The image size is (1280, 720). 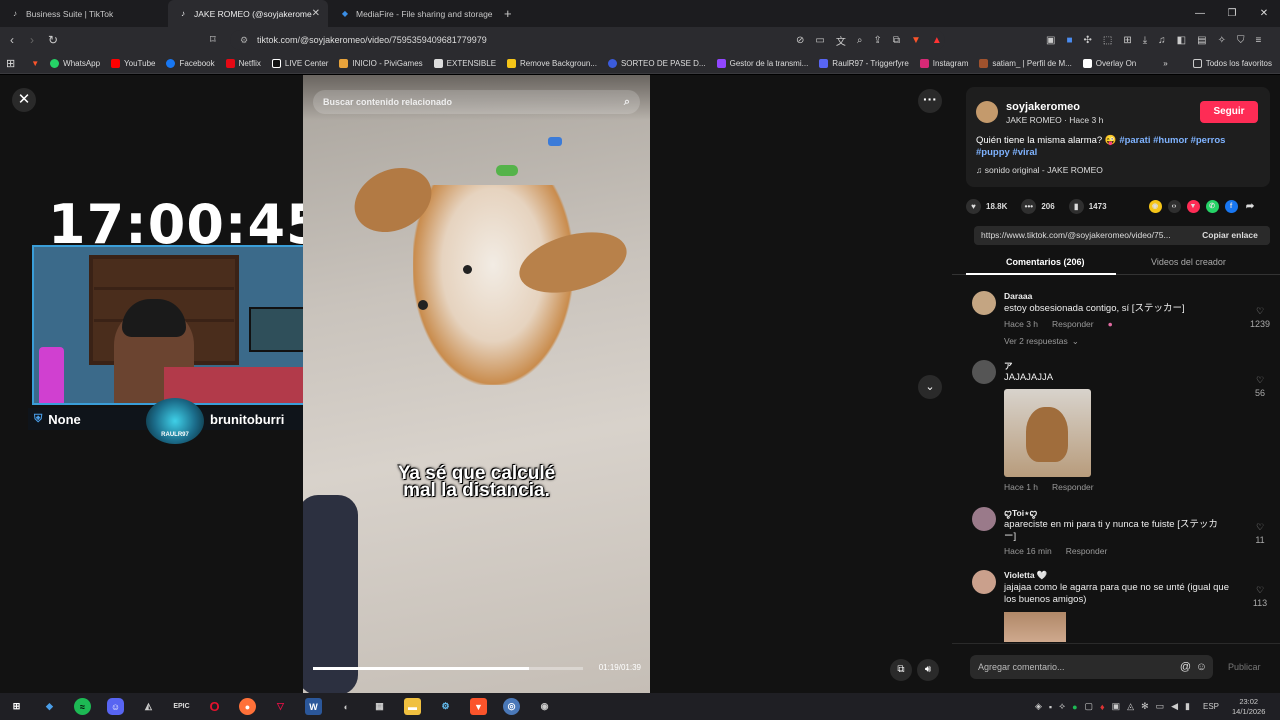 What do you see at coordinates (1109, 63) in the screenshot?
I see `bookmark-overlay: Overlay On` at bounding box center [1109, 63].